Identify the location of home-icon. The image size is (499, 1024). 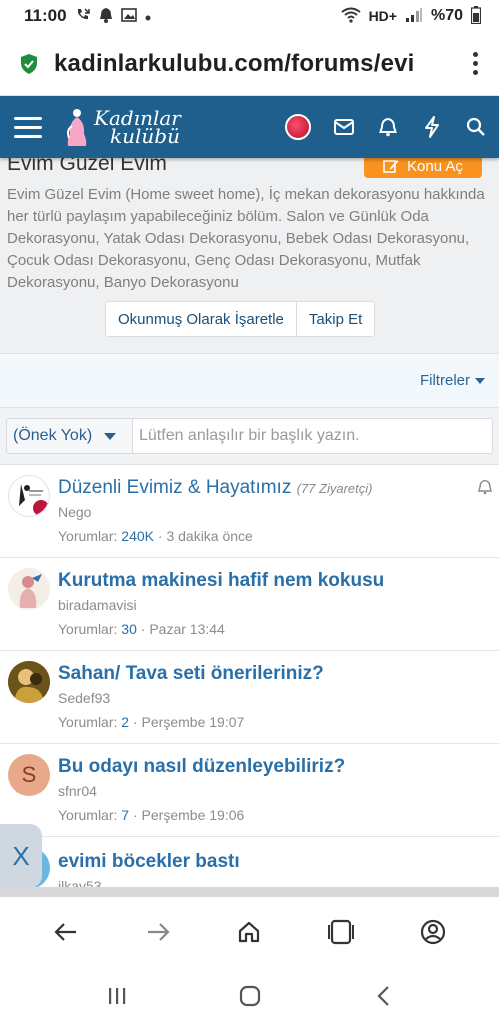
(249, 932).